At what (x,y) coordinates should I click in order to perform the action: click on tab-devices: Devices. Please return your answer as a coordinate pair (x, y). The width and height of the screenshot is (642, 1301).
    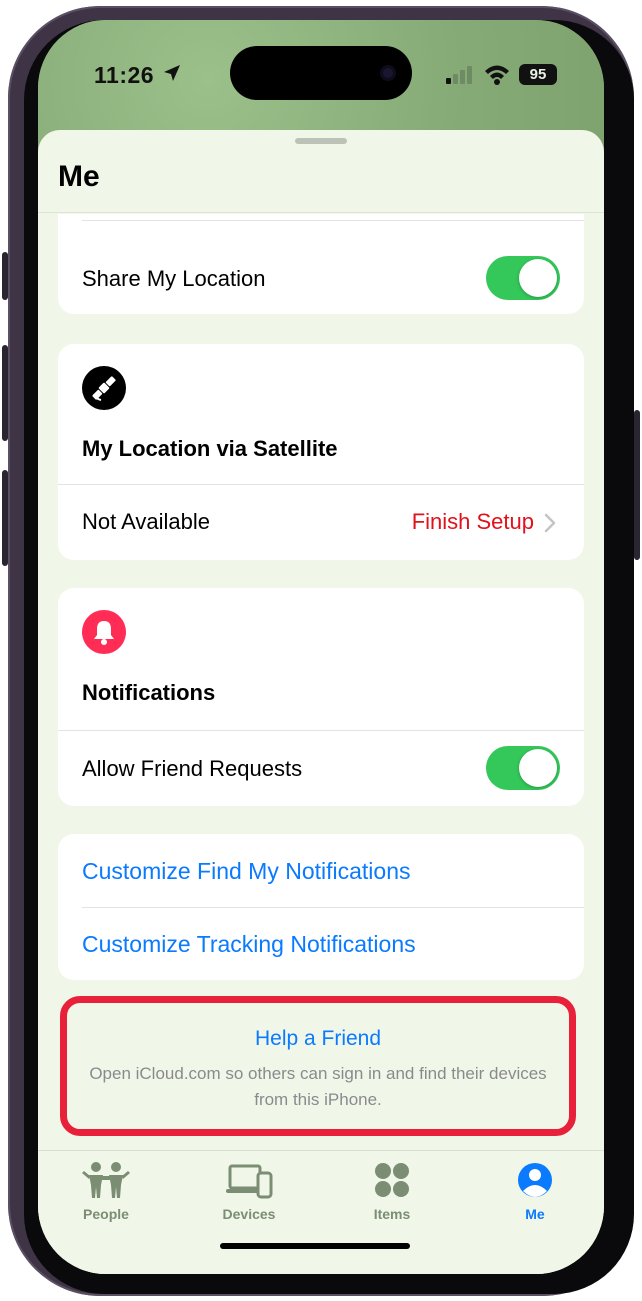
    Looking at the image, I should click on (249, 1191).